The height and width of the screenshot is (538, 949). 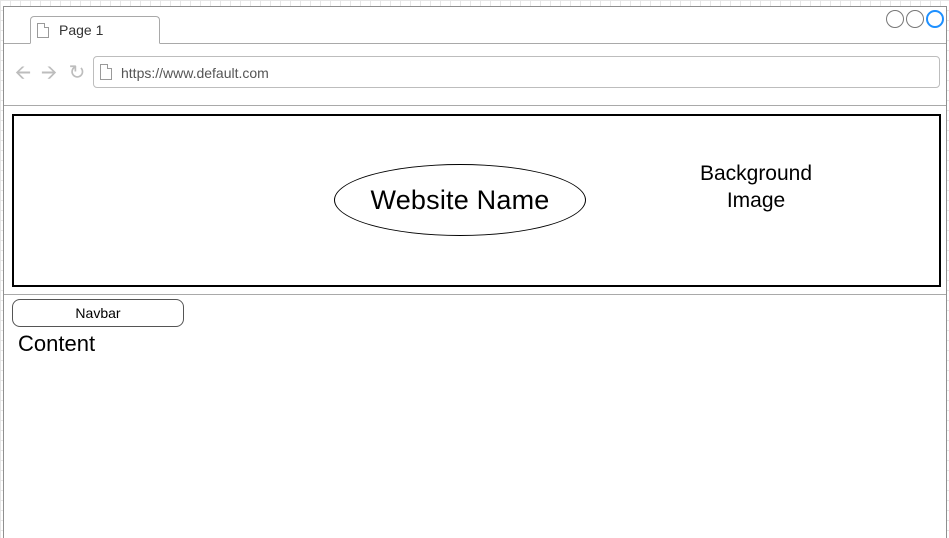 I want to click on maximize-button, so click(x=915, y=19).